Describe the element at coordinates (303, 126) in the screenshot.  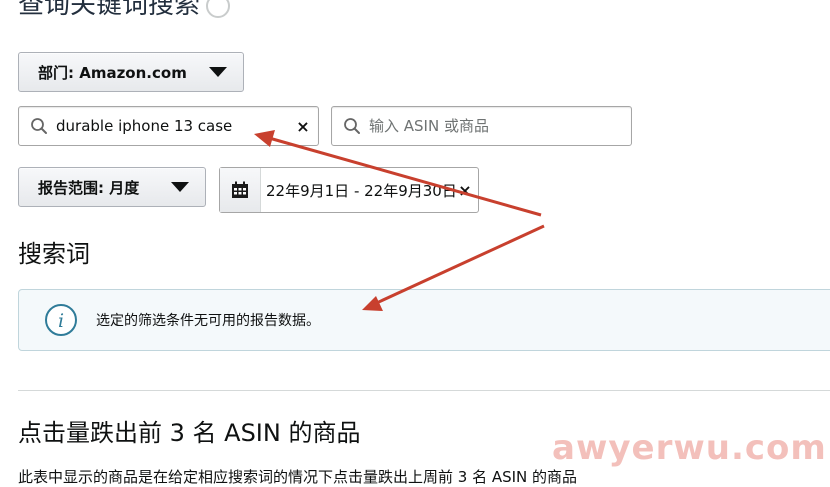
I see `keyword-clear-icon: ×` at that location.